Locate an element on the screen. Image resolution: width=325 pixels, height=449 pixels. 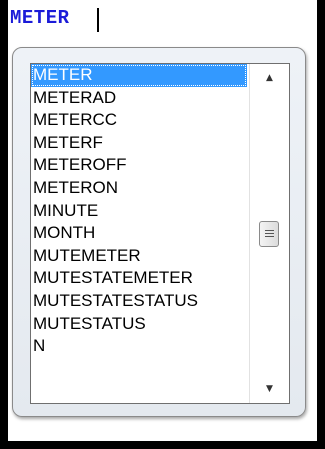
scrollbar-thumb is located at coordinates (269, 233).